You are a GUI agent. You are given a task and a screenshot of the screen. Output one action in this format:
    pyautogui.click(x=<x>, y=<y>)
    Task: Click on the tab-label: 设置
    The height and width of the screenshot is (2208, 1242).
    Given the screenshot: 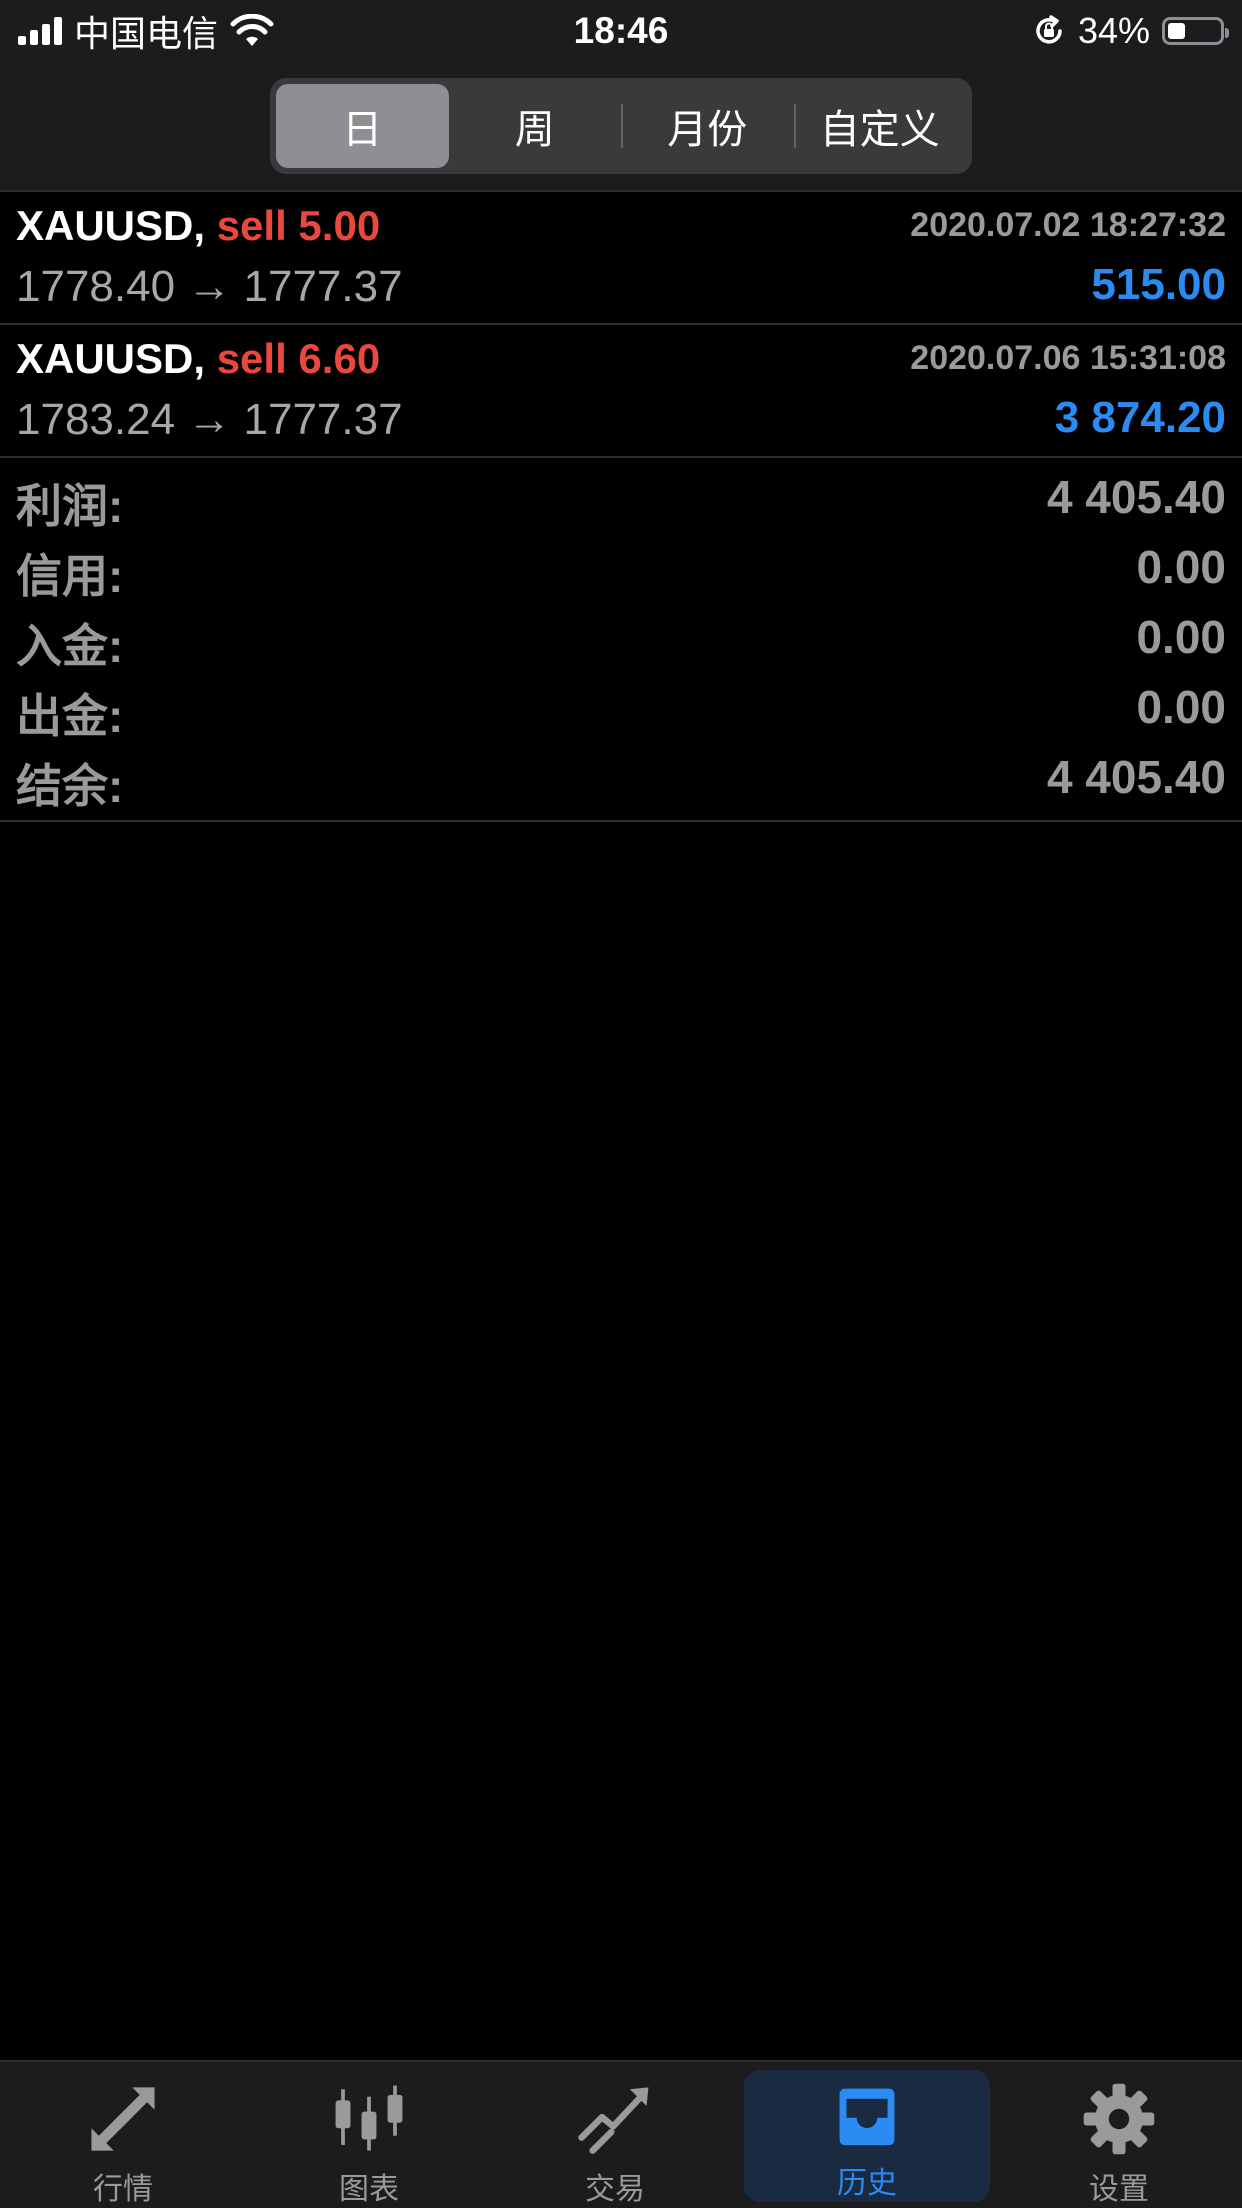 What is the action you would take?
    pyautogui.click(x=1119, y=2189)
    